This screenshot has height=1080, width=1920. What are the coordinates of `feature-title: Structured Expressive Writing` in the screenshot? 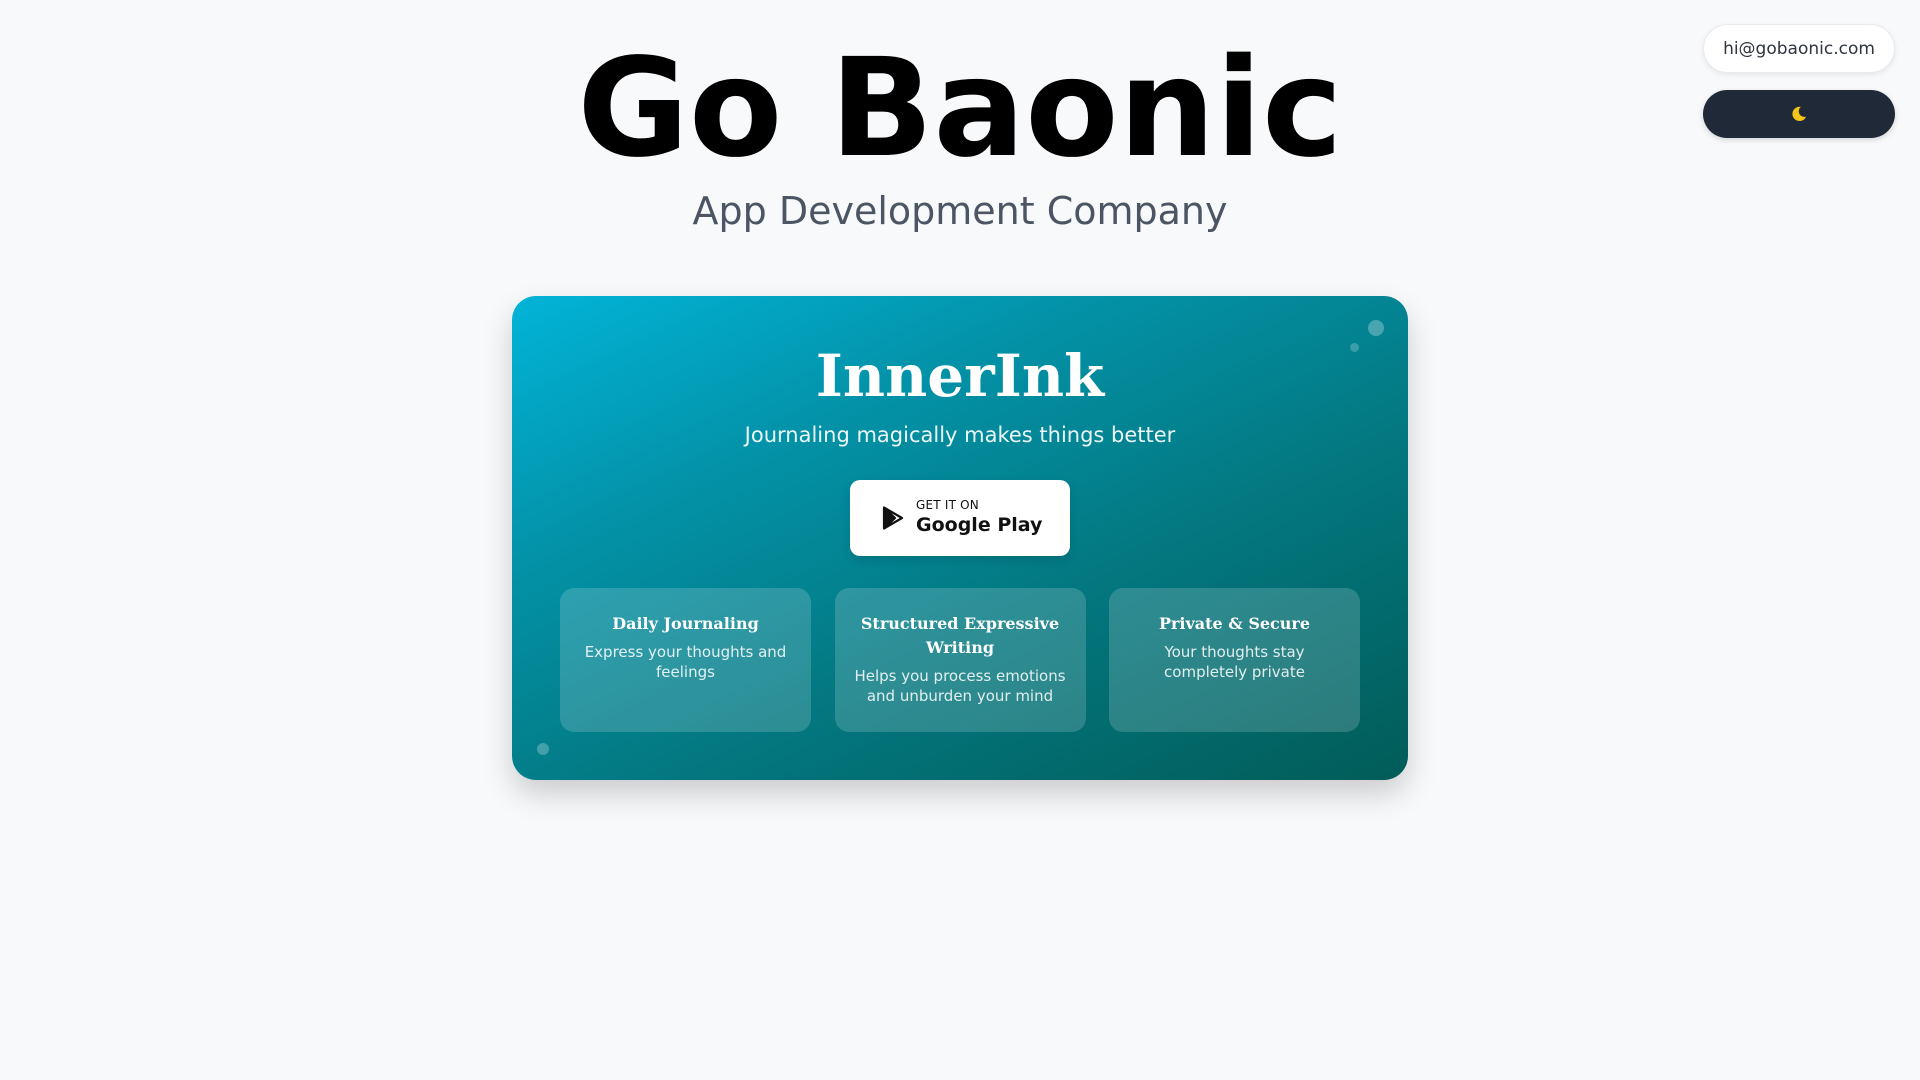 It's located at (960, 635).